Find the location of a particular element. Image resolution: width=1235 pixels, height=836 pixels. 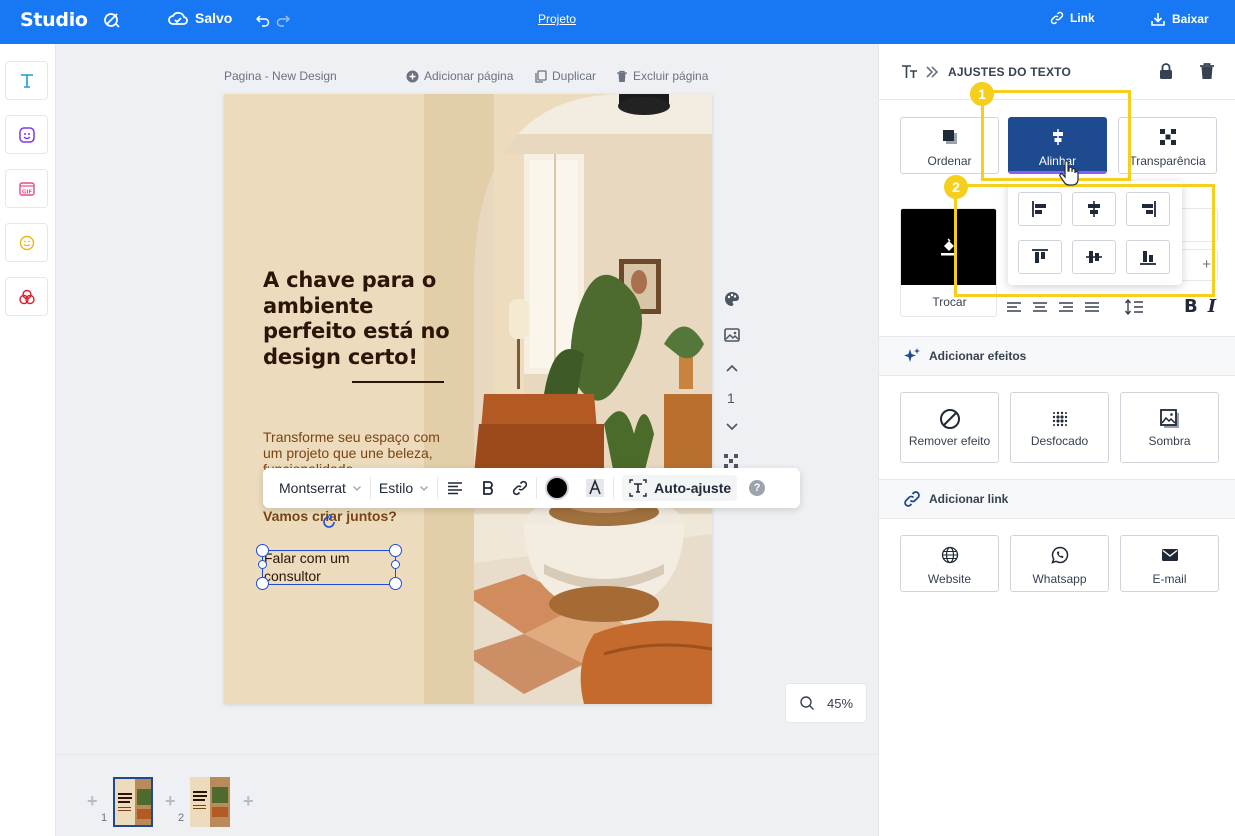

lock-icon is located at coordinates (1166, 71).